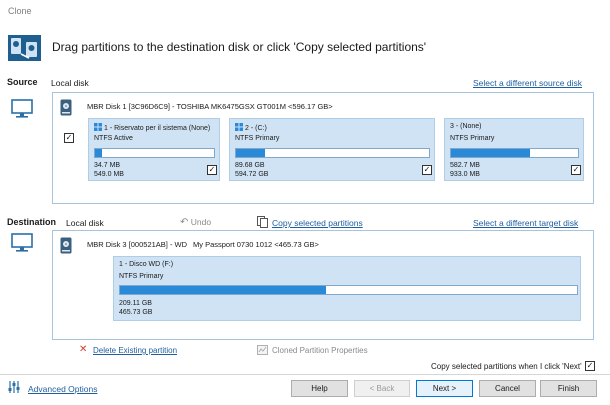  Describe the element at coordinates (62, 389) in the screenshot. I see `advanced-options-link: Advanced Options` at that location.